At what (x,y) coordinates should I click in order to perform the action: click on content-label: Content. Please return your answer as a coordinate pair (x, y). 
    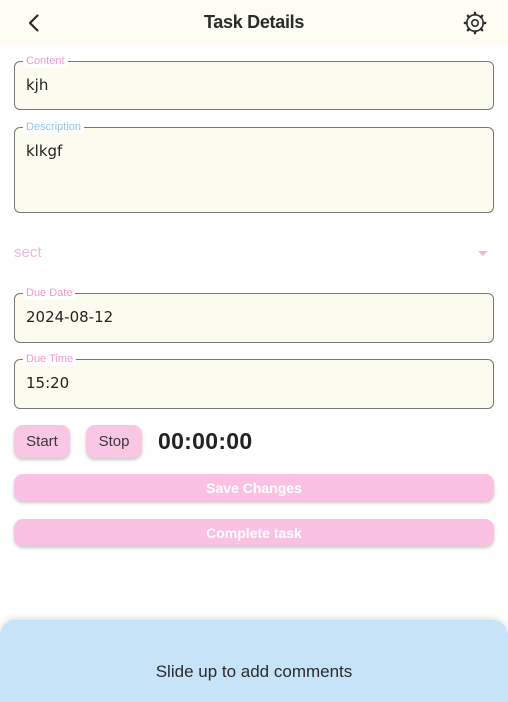
    Looking at the image, I should click on (45, 61).